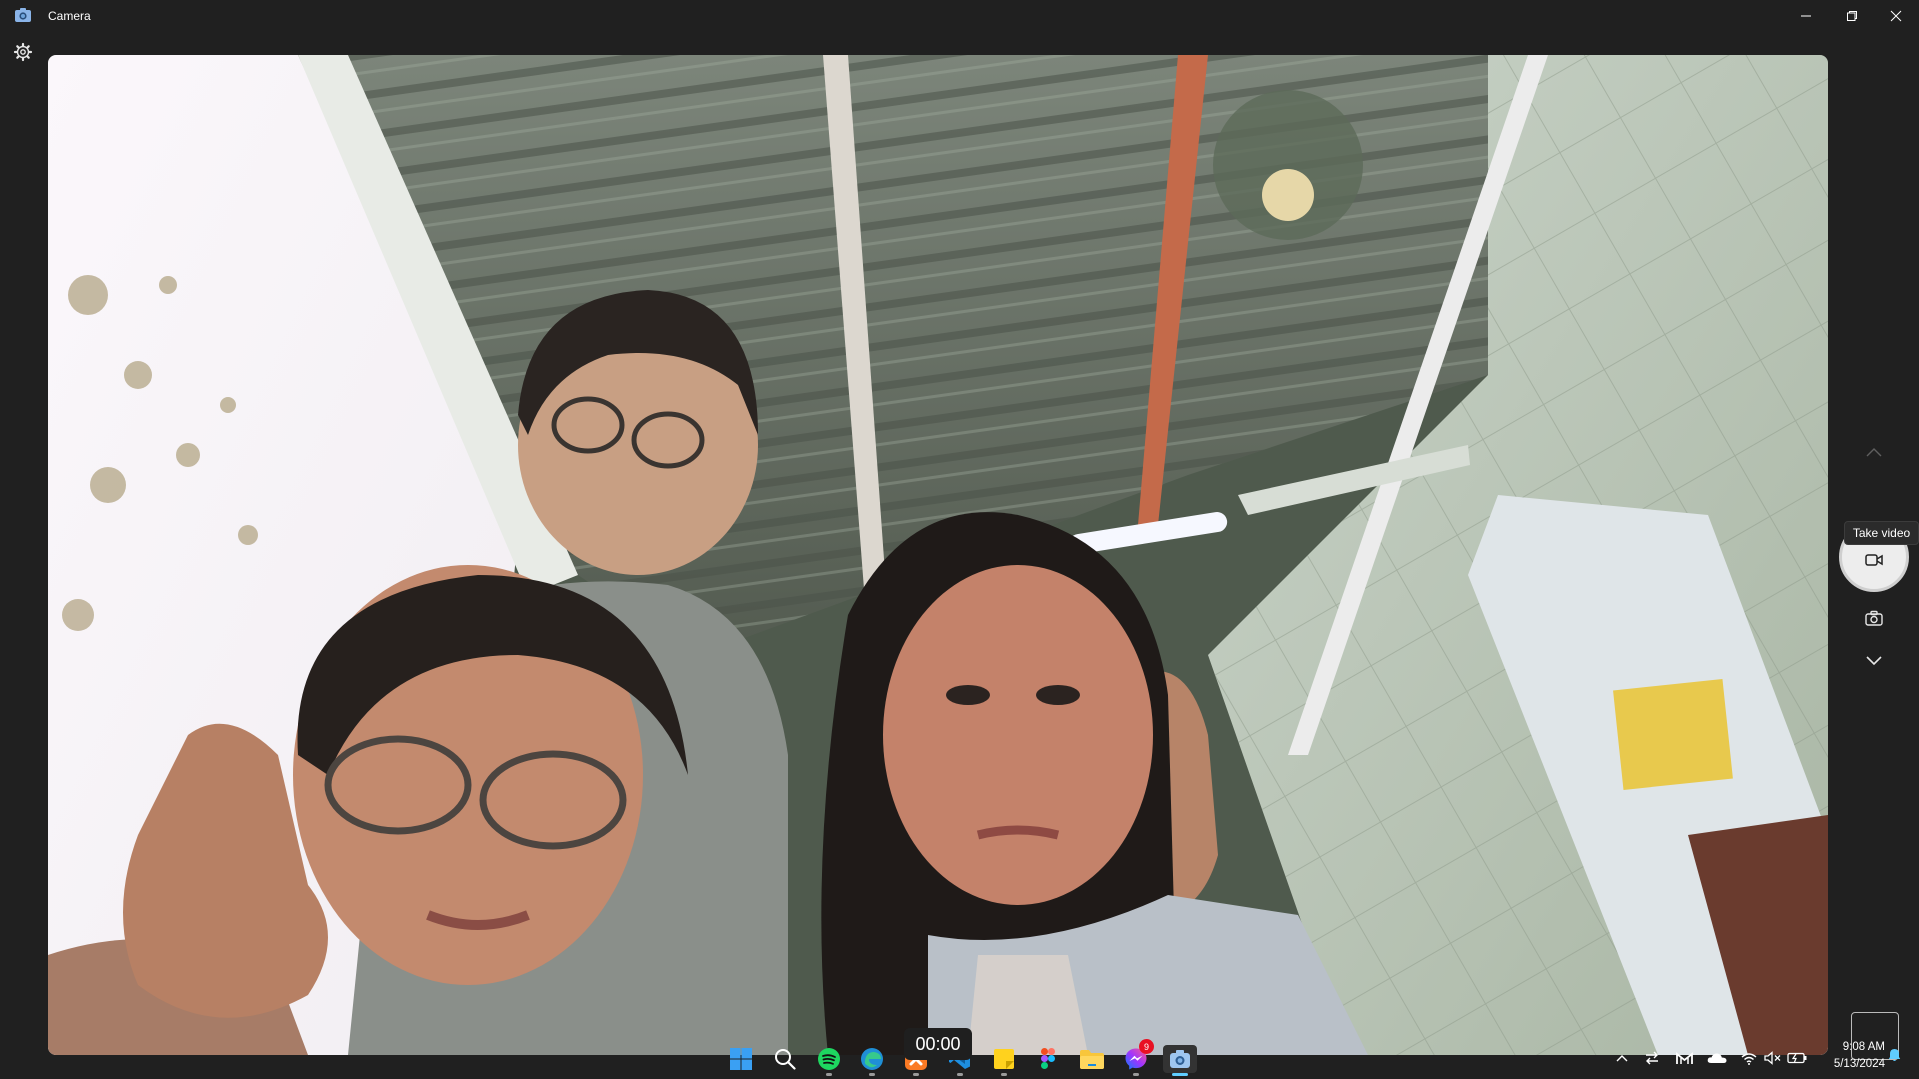  I want to click on active-indicator, so click(1180, 1074).